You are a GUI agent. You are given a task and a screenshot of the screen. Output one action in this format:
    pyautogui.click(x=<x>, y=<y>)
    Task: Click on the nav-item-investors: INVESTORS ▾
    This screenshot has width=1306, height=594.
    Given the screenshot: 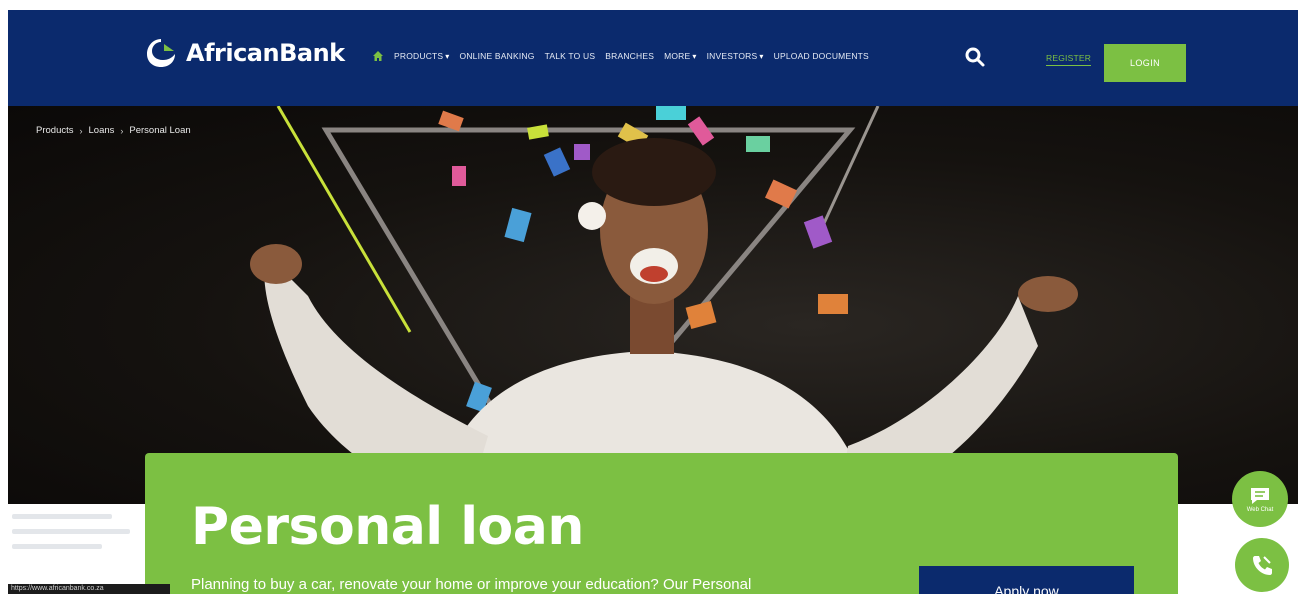 What is the action you would take?
    pyautogui.click(x=735, y=56)
    